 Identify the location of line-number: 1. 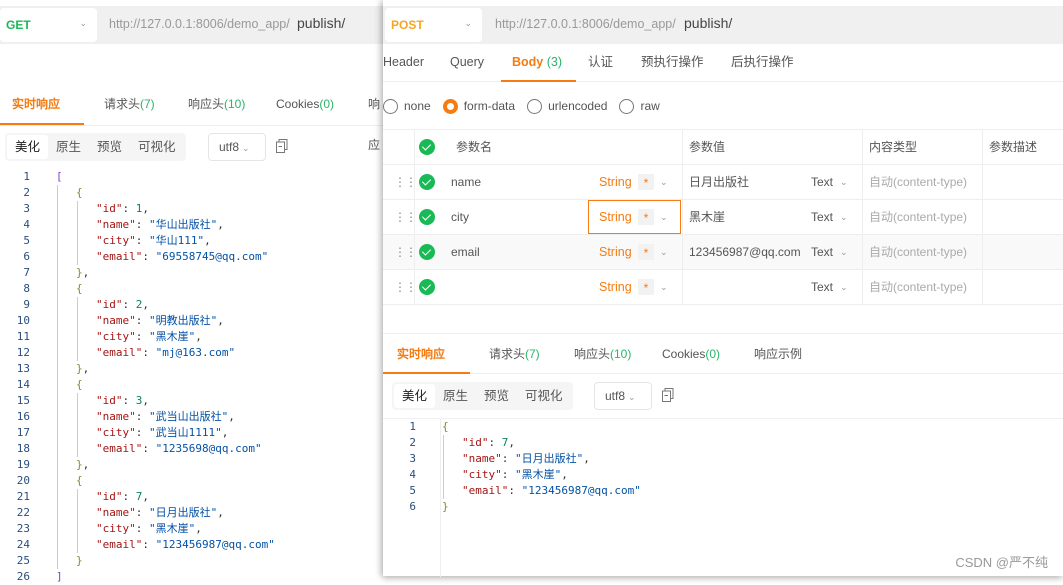
(412, 426).